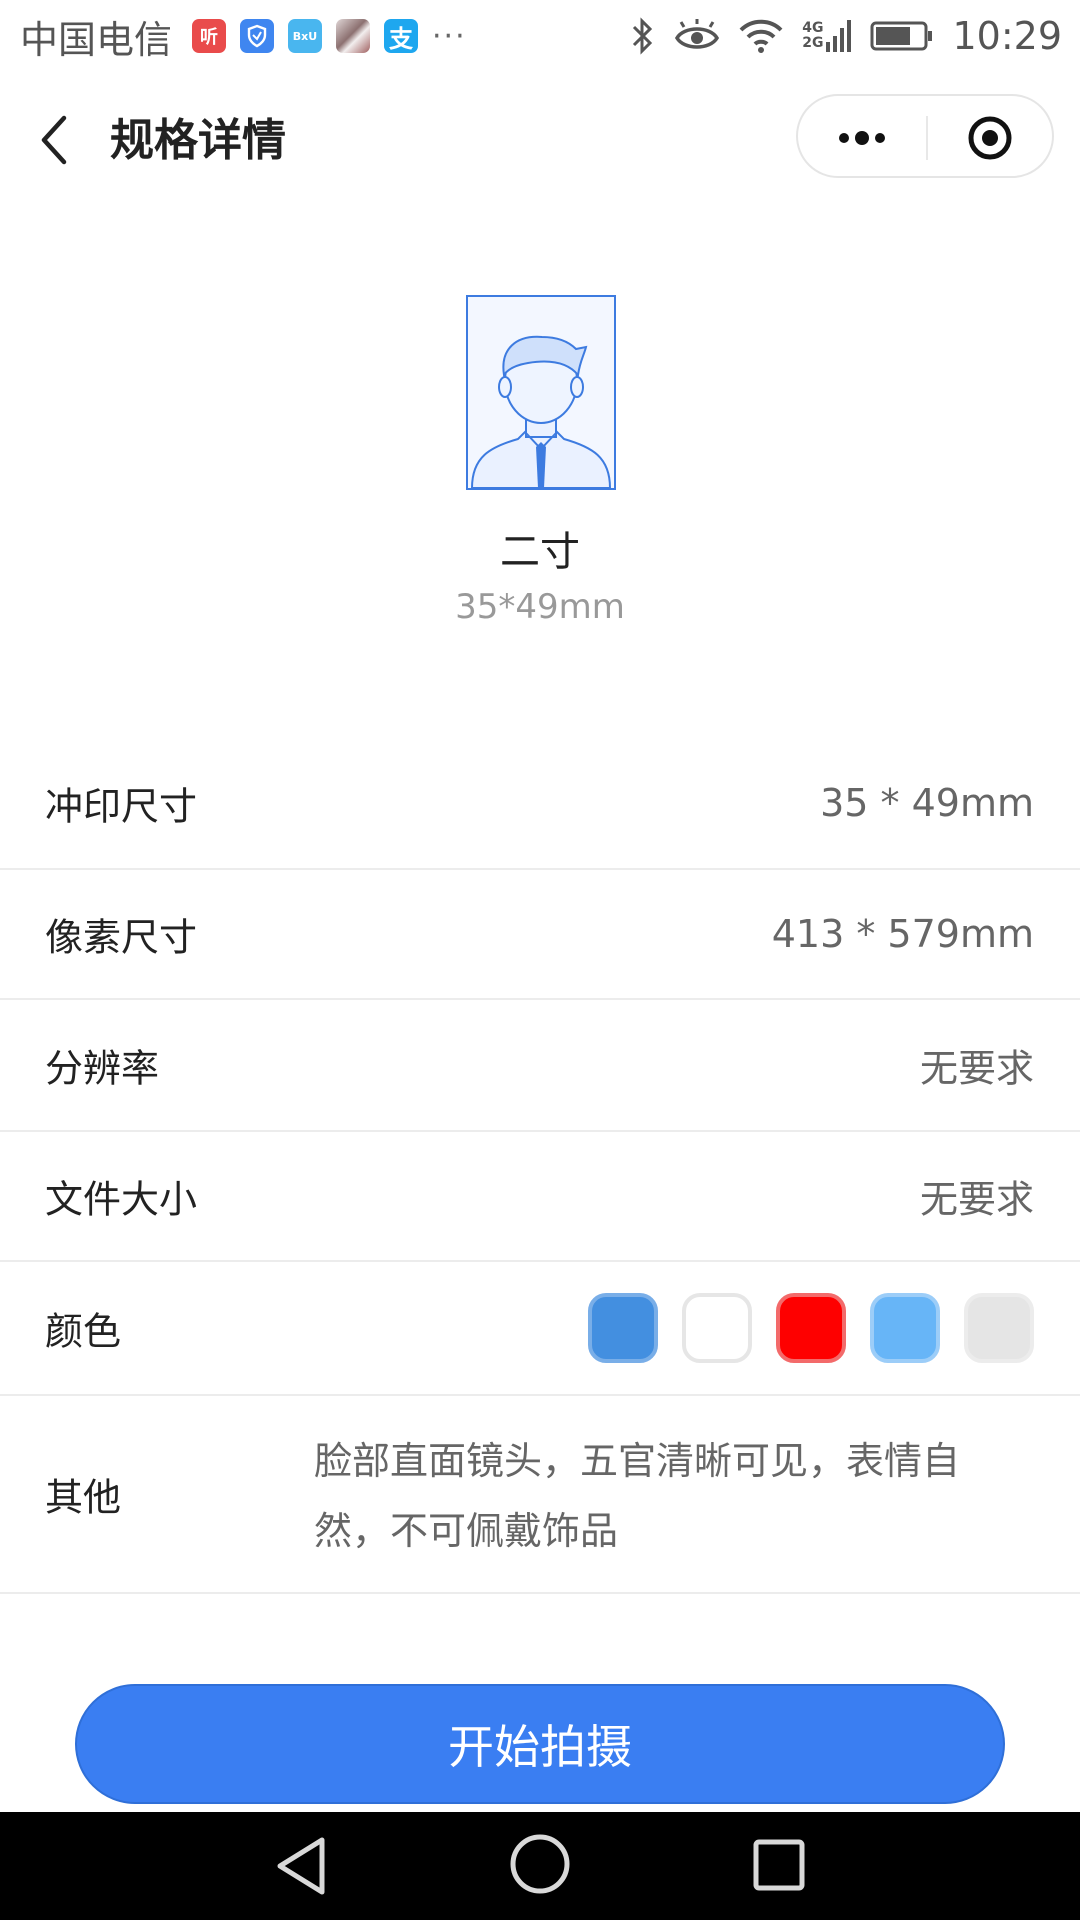 This screenshot has height=1920, width=1080. Describe the element at coordinates (717, 1328) in the screenshot. I see `swatch-white` at that location.